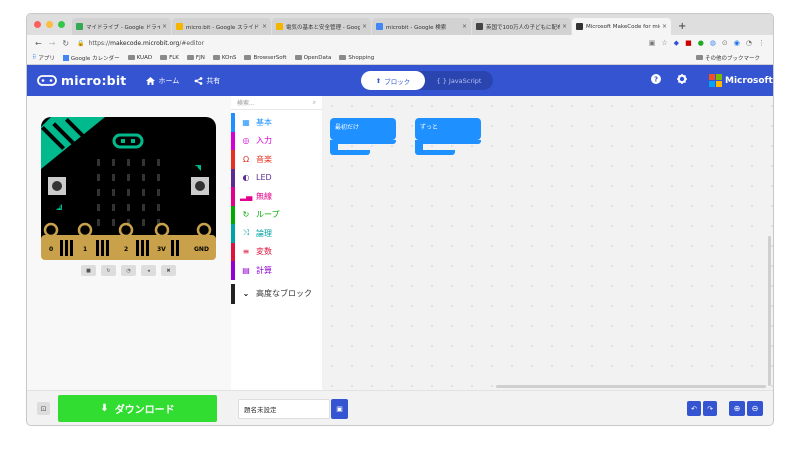  What do you see at coordinates (99, 43) in the screenshot?
I see `url-prefix: https://` at bounding box center [99, 43].